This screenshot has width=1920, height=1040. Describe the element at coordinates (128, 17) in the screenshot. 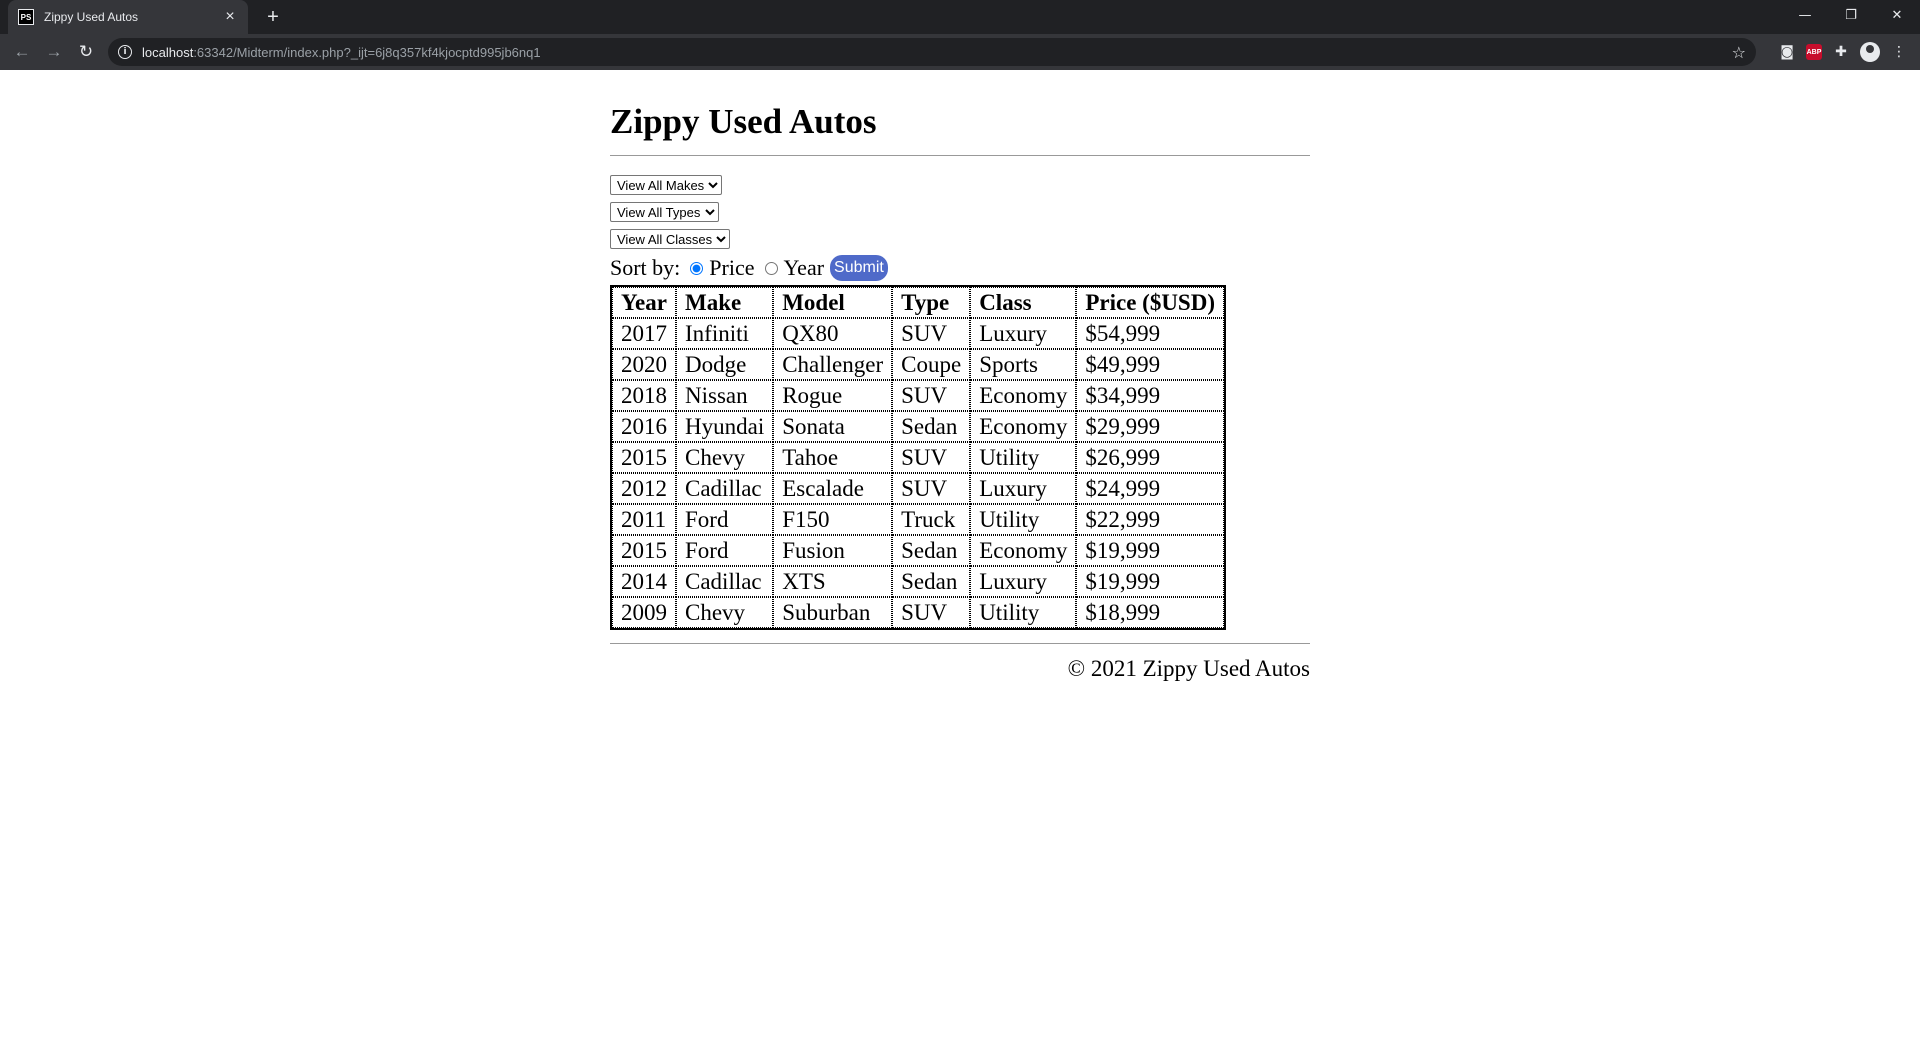

I see `browser-tab: PS Zippy Used Autos ×` at that location.